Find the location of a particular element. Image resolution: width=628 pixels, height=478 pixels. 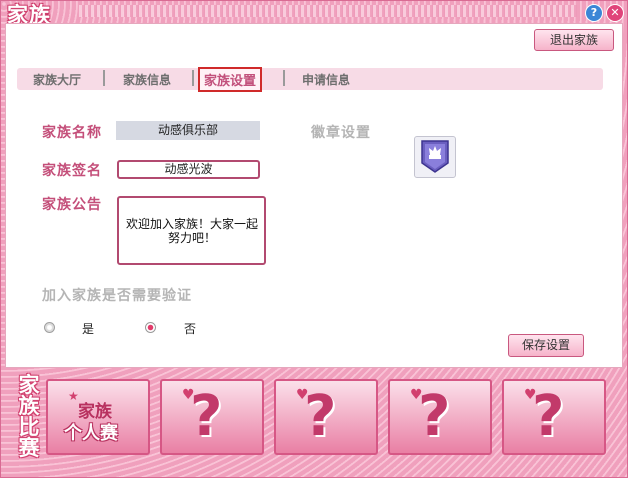

competition-title: 家 族 比 赛 is located at coordinates (29, 417).